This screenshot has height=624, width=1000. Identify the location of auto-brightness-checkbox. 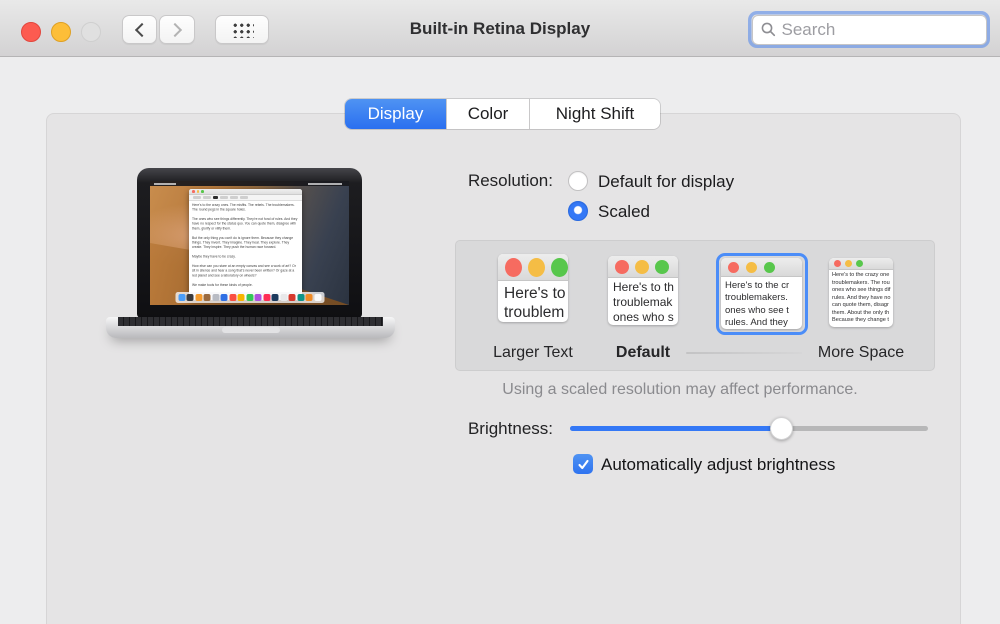
(583, 464).